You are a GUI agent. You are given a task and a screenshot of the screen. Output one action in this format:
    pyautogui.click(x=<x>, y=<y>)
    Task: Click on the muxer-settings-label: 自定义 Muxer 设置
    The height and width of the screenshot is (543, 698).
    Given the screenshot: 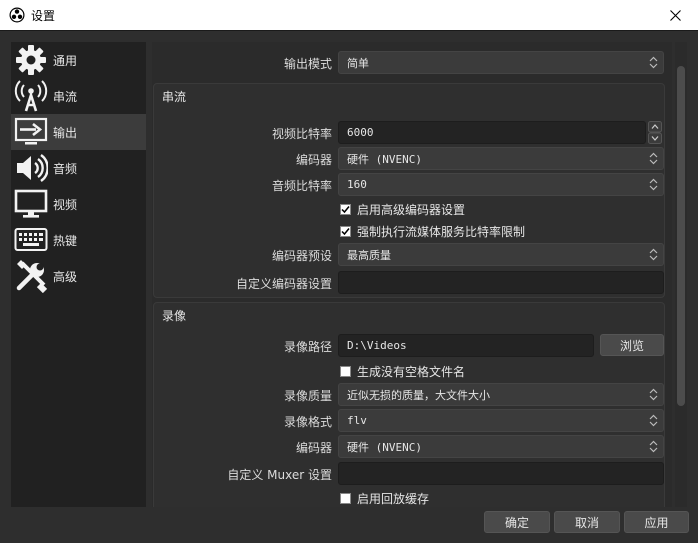 What is the action you would take?
    pyautogui.click(x=279, y=475)
    